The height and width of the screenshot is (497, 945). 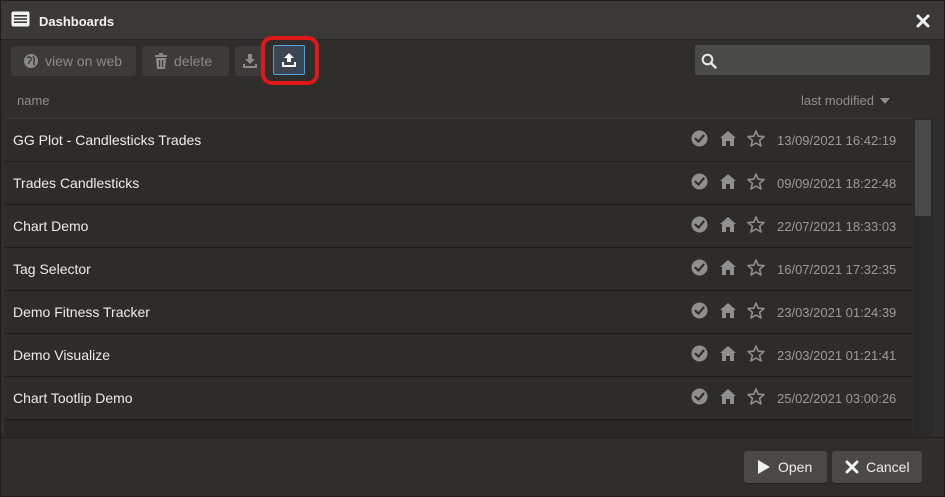 I want to click on open-button: Open, so click(x=785, y=467).